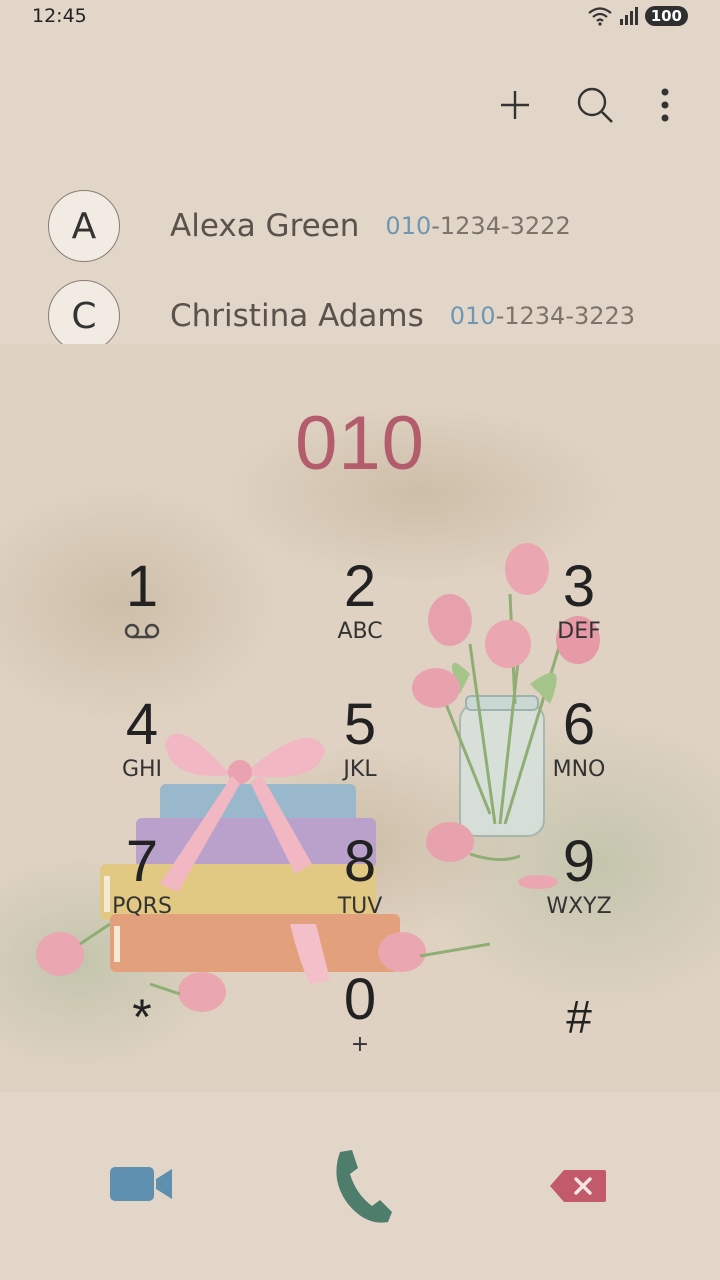 The width and height of the screenshot is (720, 1280). I want to click on more-vert-icon, so click(665, 105).